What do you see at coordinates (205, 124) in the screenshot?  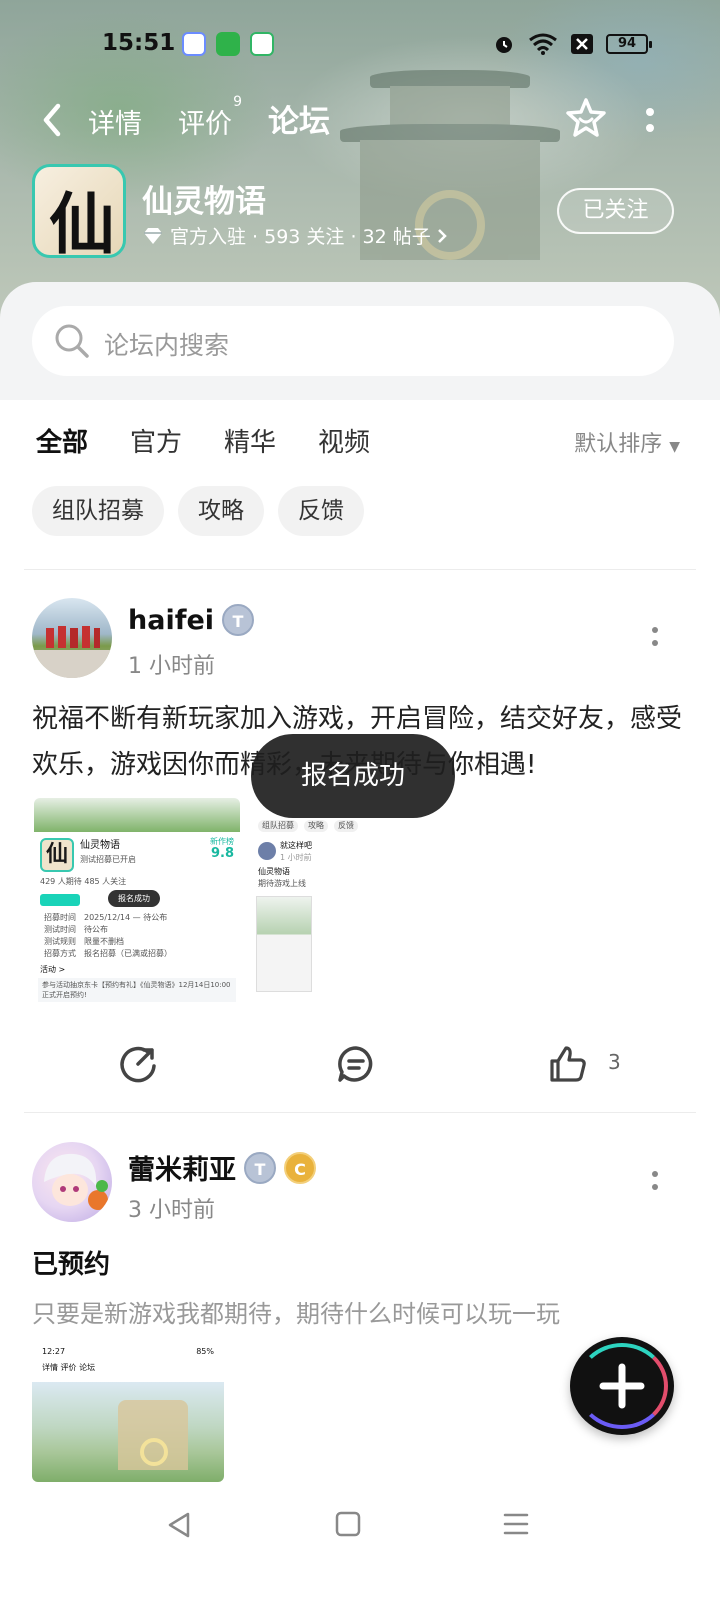 I see `tab-reviews-label: 评价` at bounding box center [205, 124].